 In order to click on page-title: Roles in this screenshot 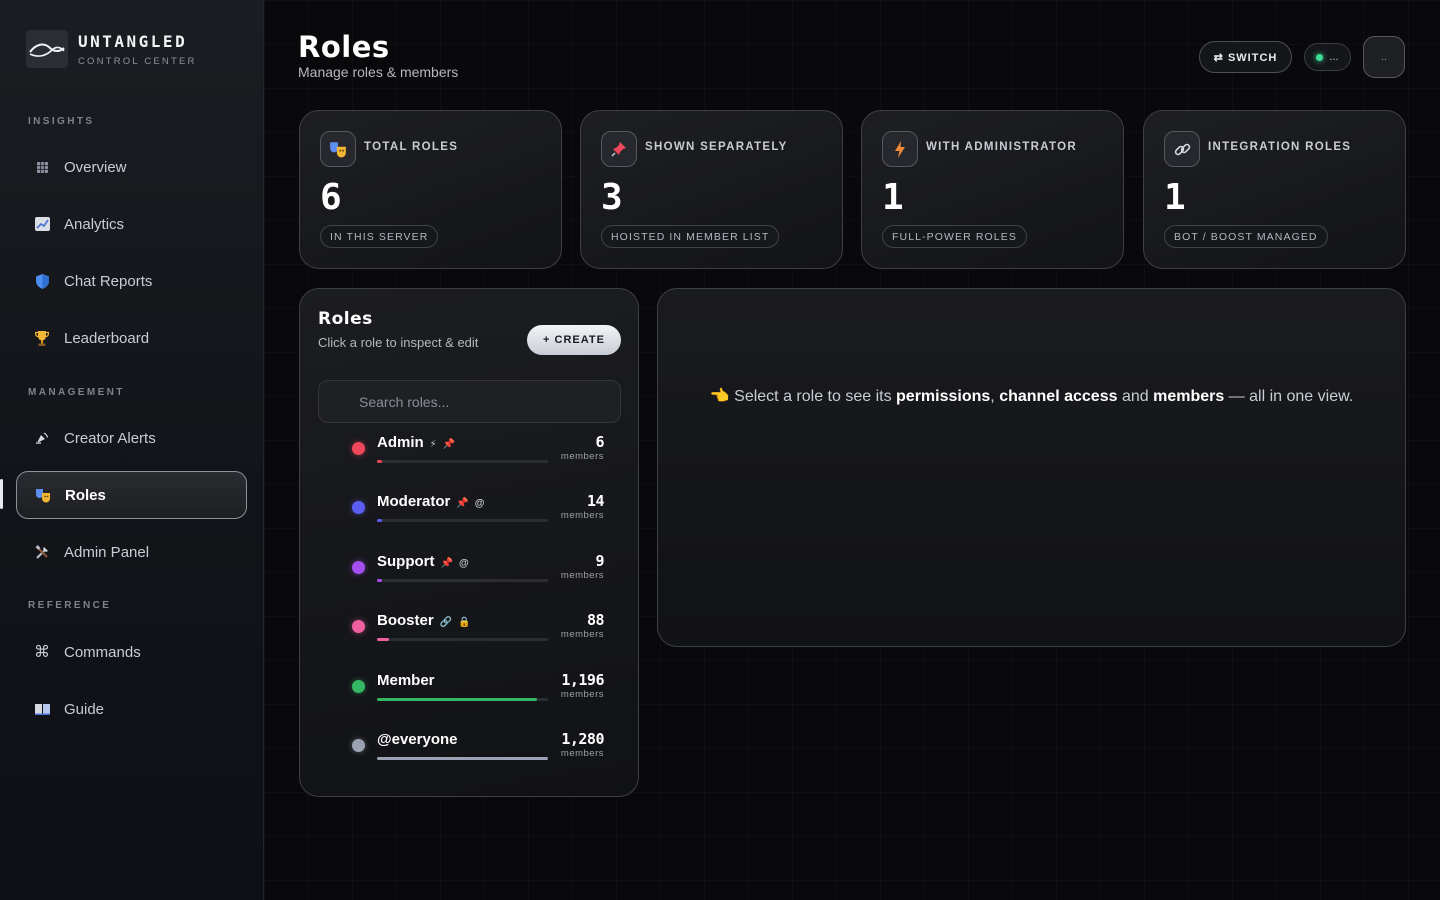, I will do `click(344, 47)`.